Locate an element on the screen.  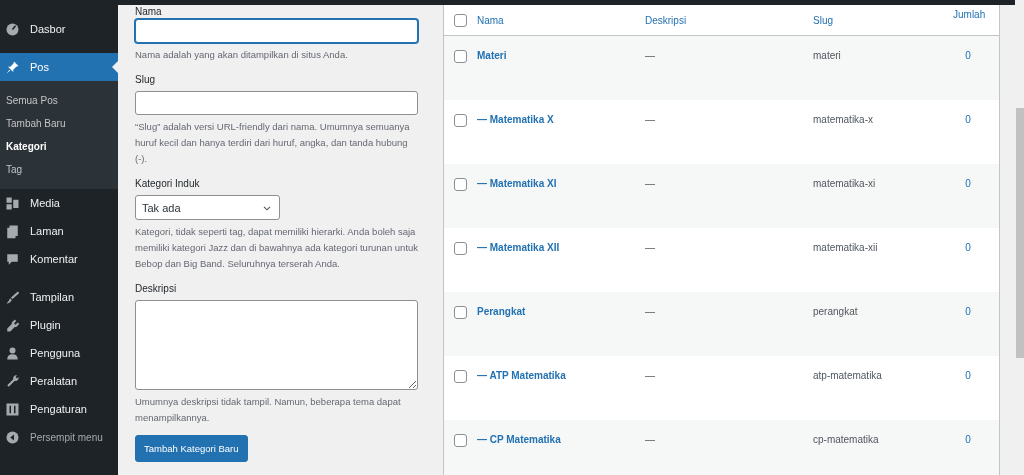
menu-item: Pengaturan is located at coordinates (59, 409).